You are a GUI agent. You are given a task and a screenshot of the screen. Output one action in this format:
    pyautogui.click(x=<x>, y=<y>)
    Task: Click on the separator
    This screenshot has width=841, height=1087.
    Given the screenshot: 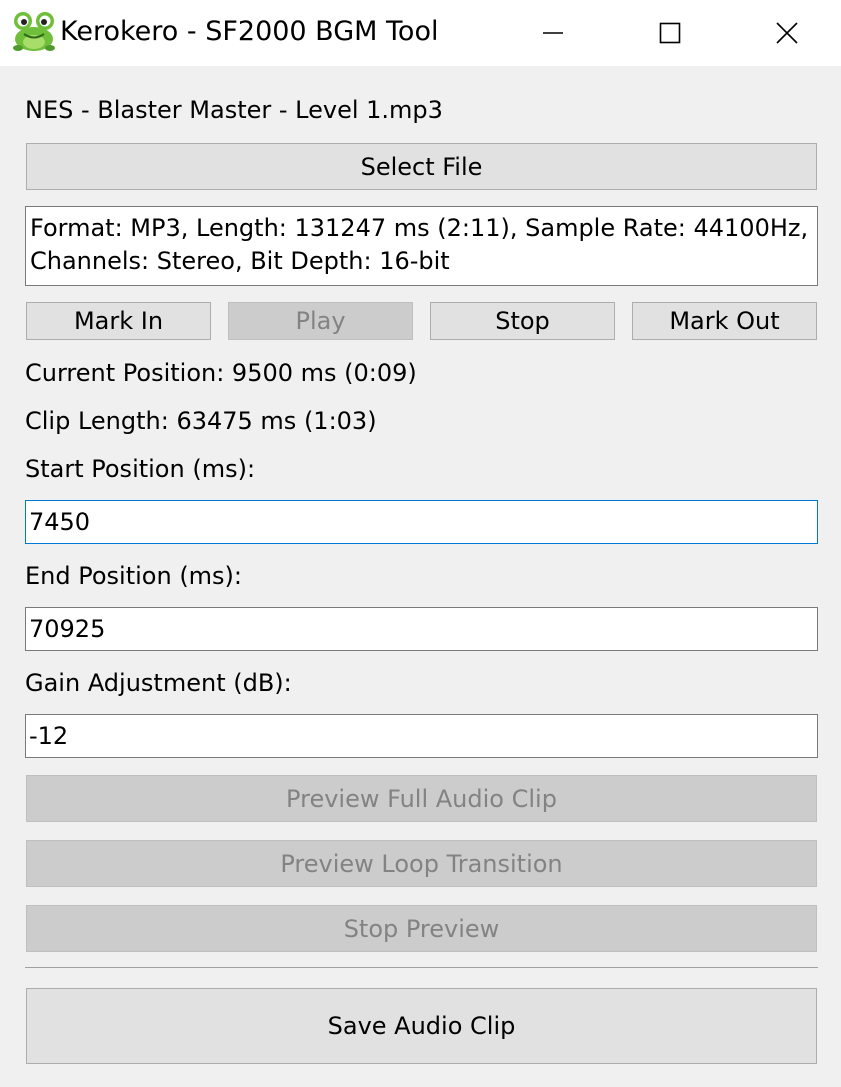 What is the action you would take?
    pyautogui.click(x=421, y=967)
    